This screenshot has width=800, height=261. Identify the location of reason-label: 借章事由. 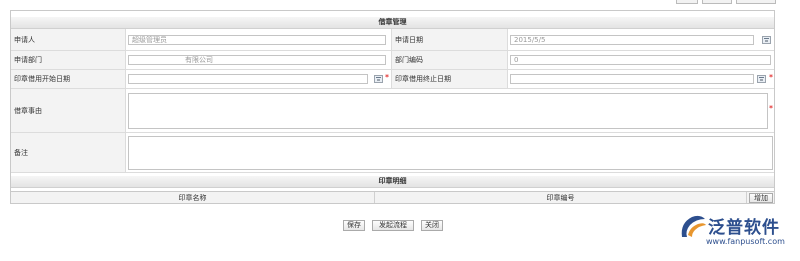
(68, 110).